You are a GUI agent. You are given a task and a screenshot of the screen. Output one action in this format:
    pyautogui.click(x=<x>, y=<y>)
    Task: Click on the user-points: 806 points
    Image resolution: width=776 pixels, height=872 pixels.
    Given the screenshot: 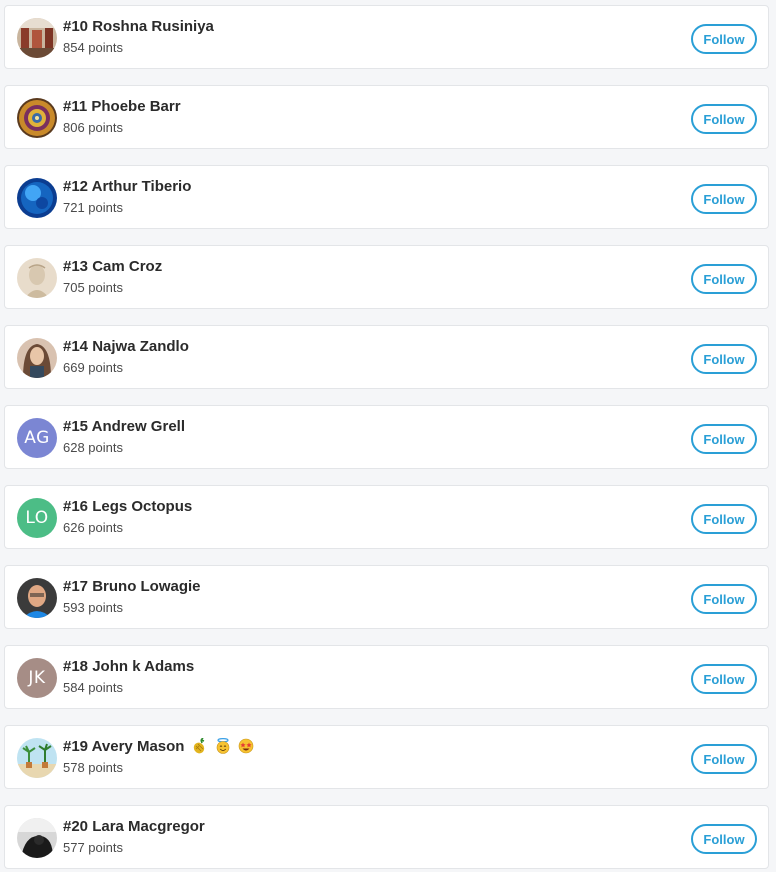 What is the action you would take?
    pyautogui.click(x=93, y=127)
    